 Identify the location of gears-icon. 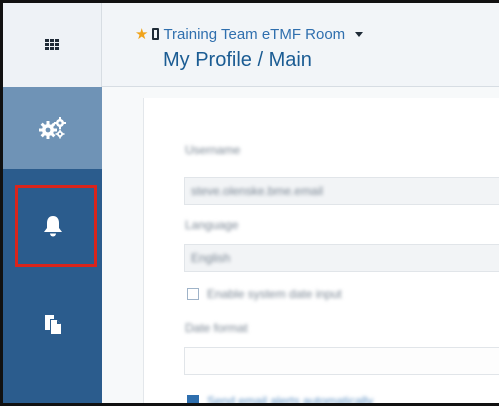
(52, 128).